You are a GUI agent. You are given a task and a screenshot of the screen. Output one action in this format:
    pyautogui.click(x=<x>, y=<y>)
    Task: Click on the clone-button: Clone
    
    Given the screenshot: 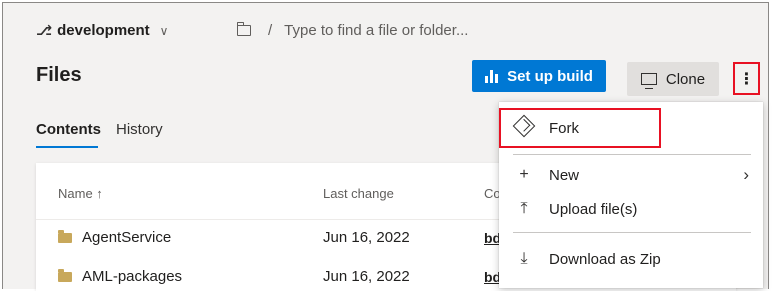 What is the action you would take?
    pyautogui.click(x=673, y=79)
    